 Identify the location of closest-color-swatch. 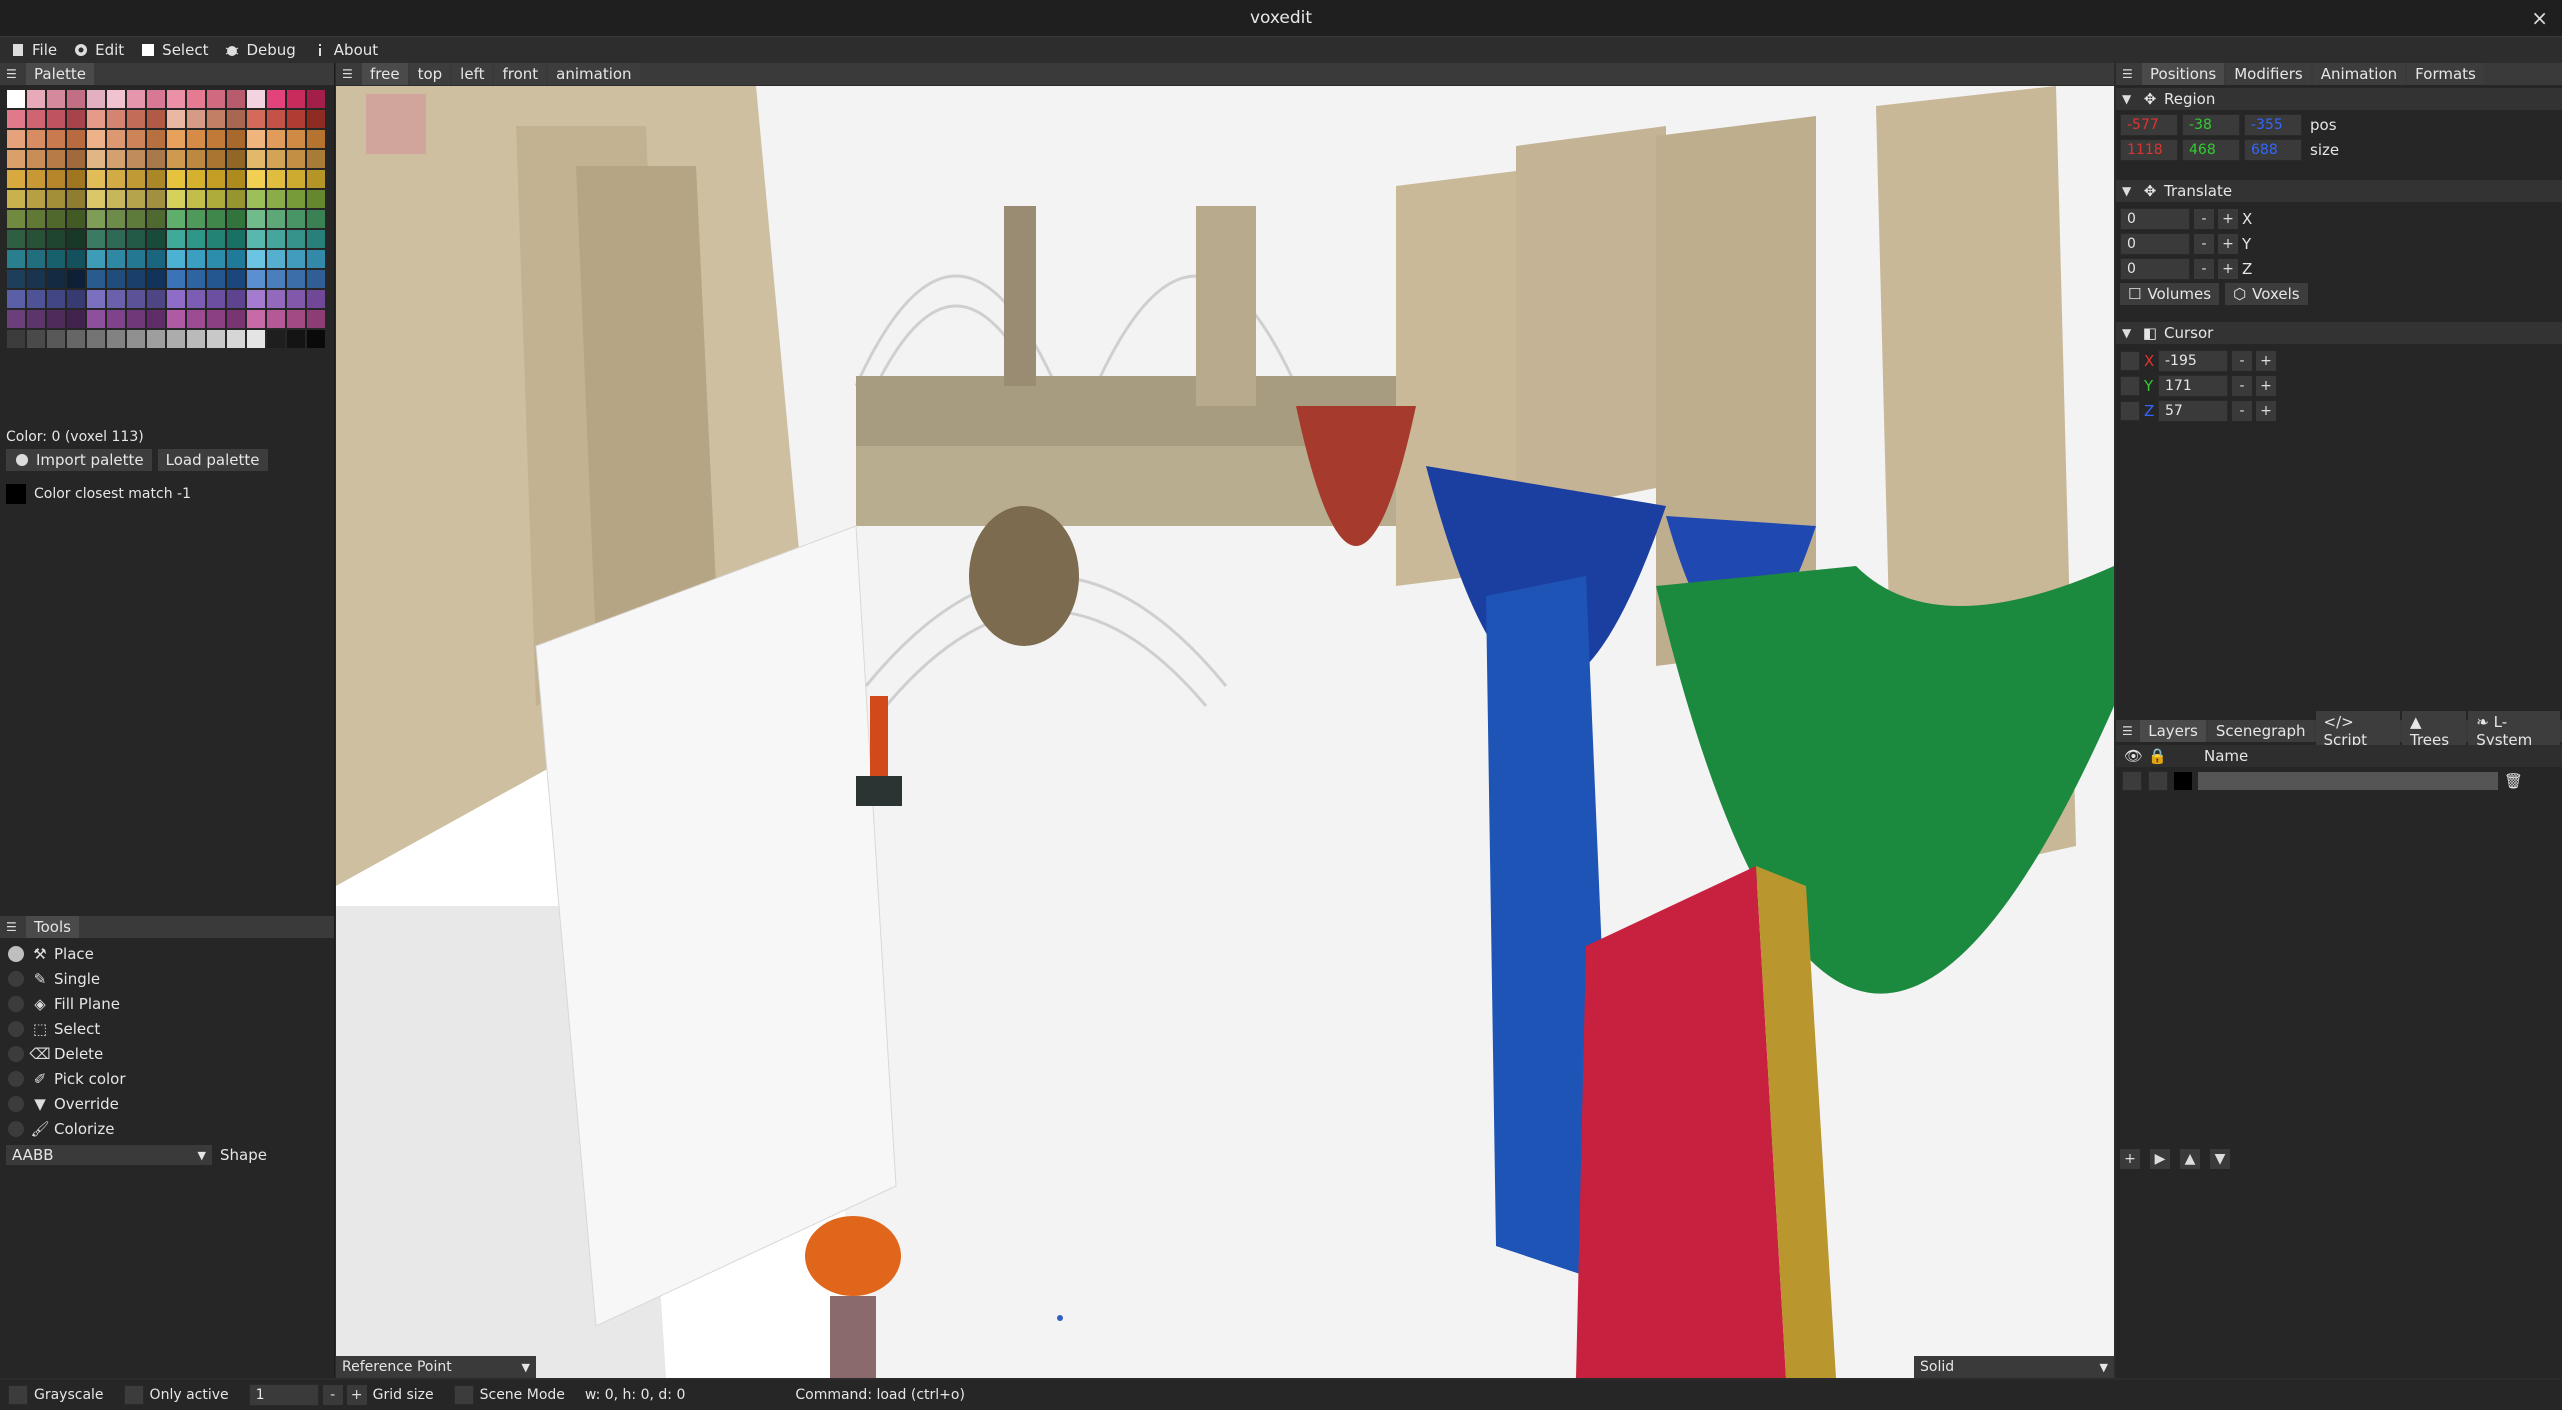
(16, 494).